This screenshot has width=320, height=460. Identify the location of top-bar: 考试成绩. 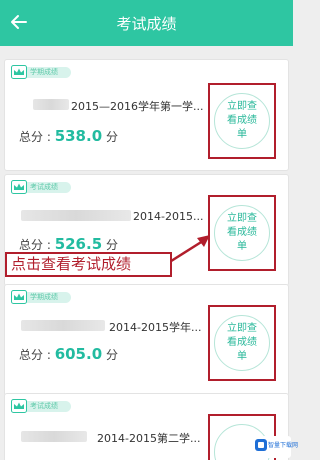
(146, 23).